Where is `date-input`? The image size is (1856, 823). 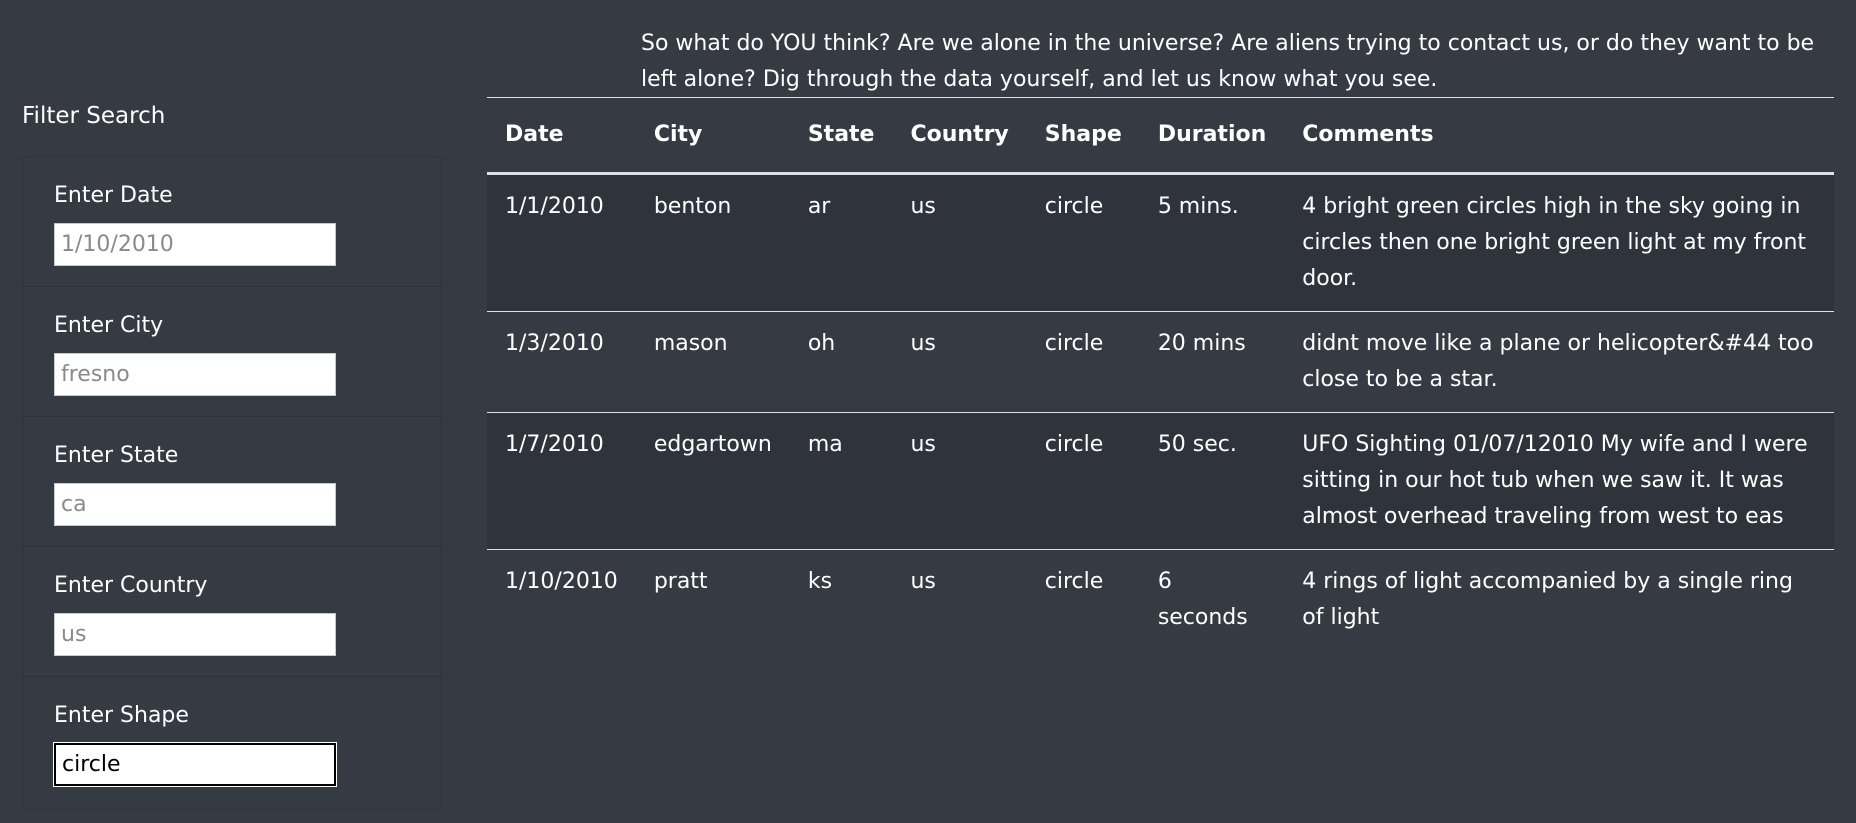
date-input is located at coordinates (195, 244).